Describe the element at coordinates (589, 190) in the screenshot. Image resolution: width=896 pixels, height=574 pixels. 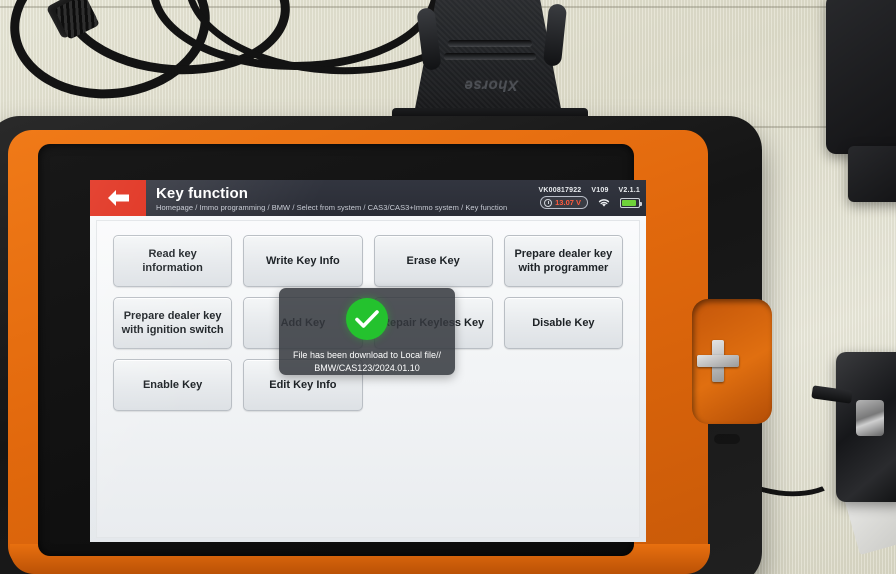
I see `device-meta: VK00817922 V109 V2.1.1` at that location.